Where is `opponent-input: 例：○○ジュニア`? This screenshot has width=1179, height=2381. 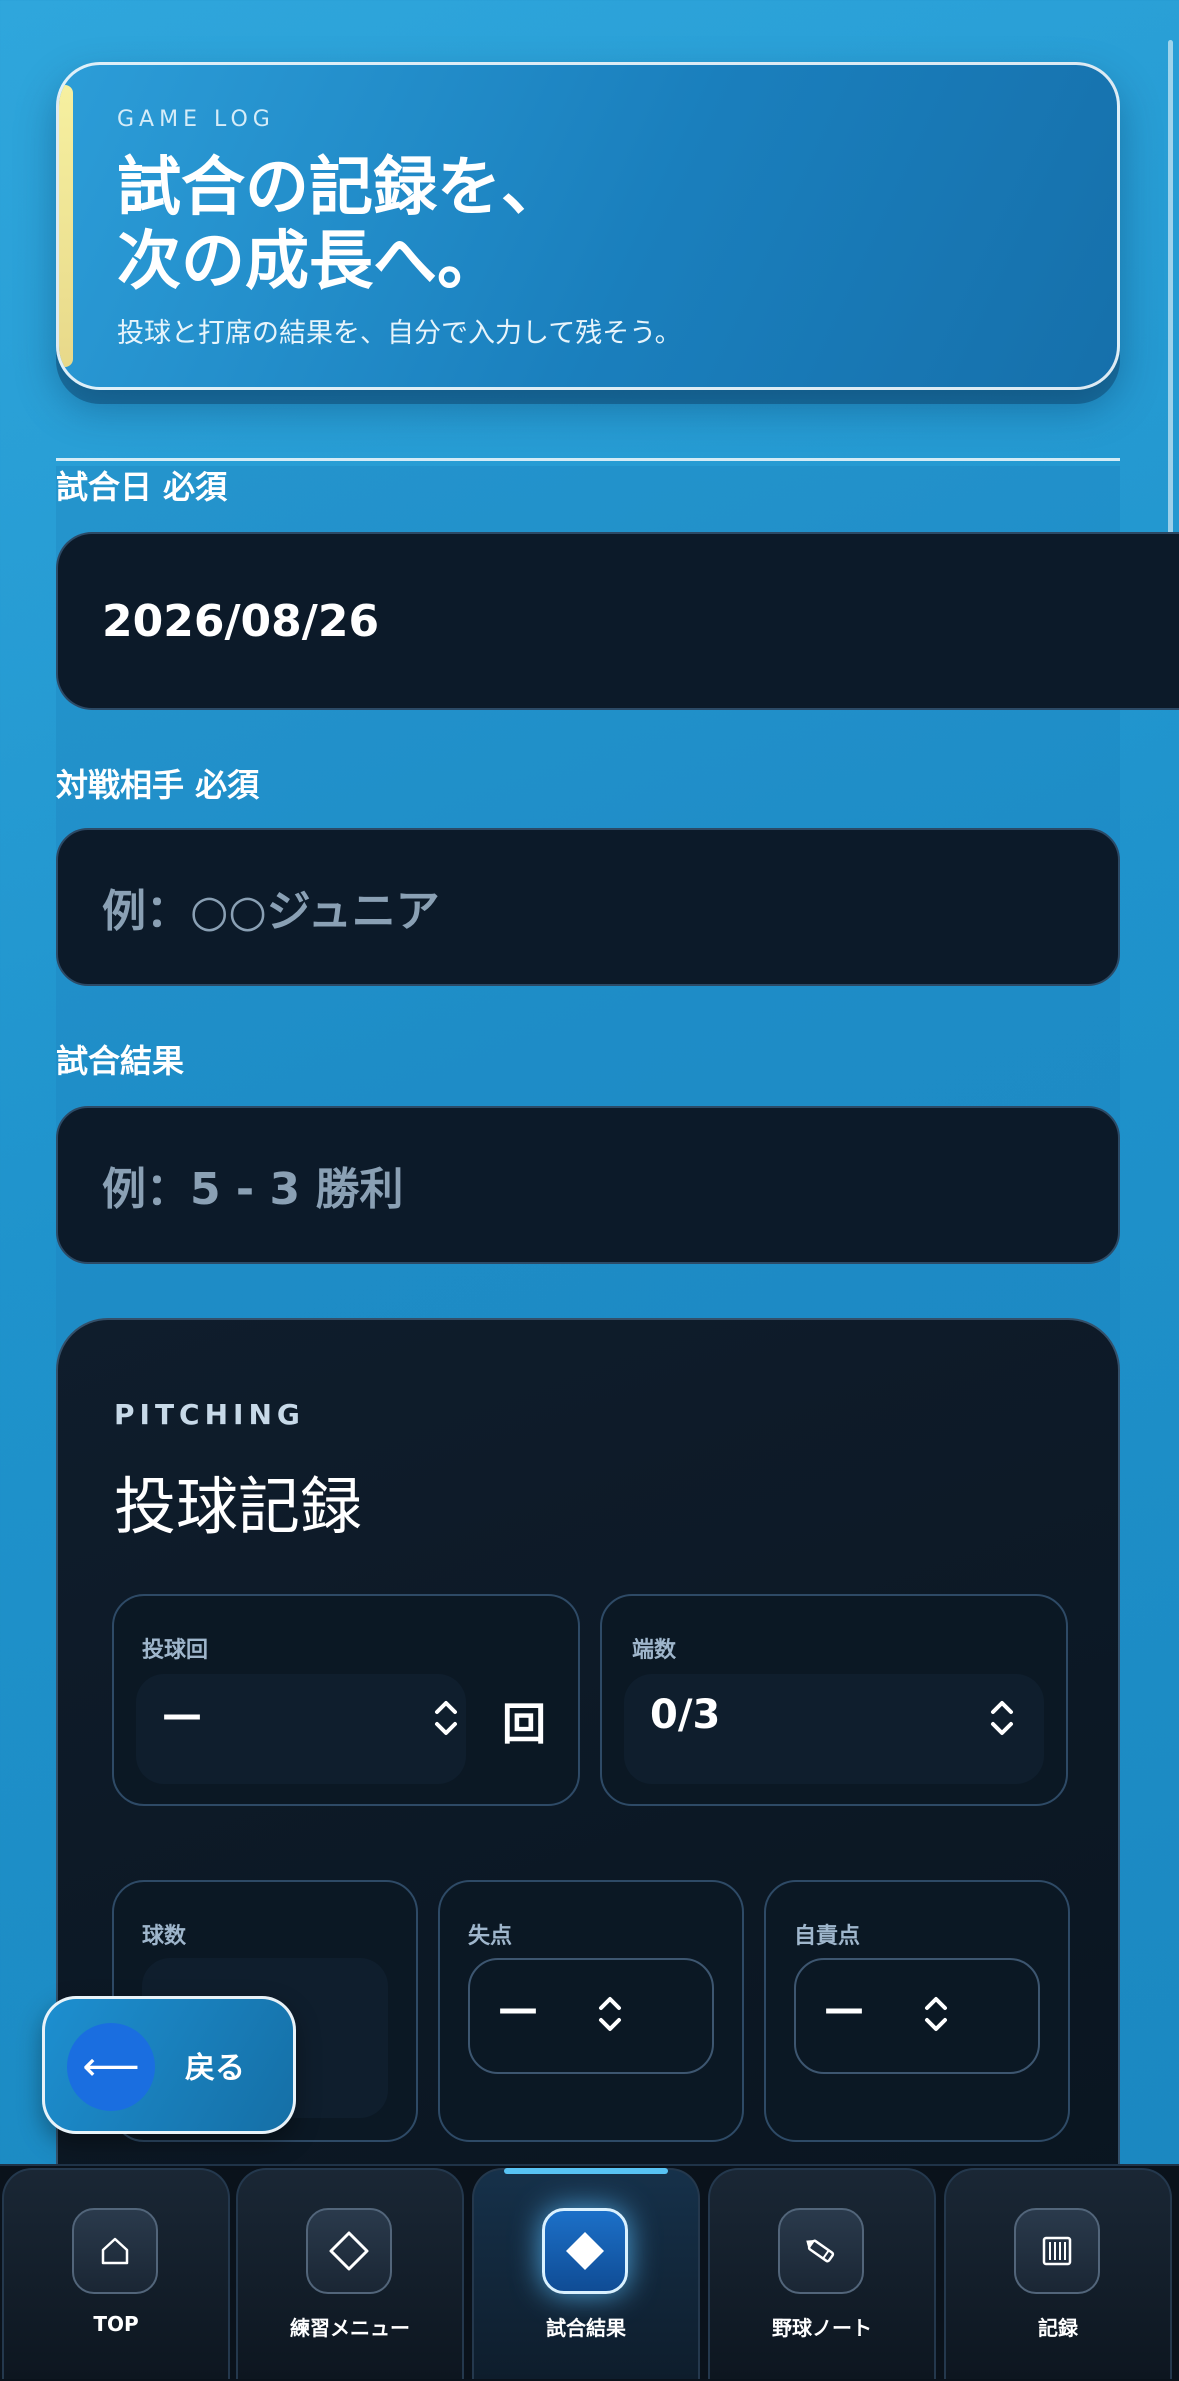
opponent-input: 例：○○ジュニア is located at coordinates (588, 907).